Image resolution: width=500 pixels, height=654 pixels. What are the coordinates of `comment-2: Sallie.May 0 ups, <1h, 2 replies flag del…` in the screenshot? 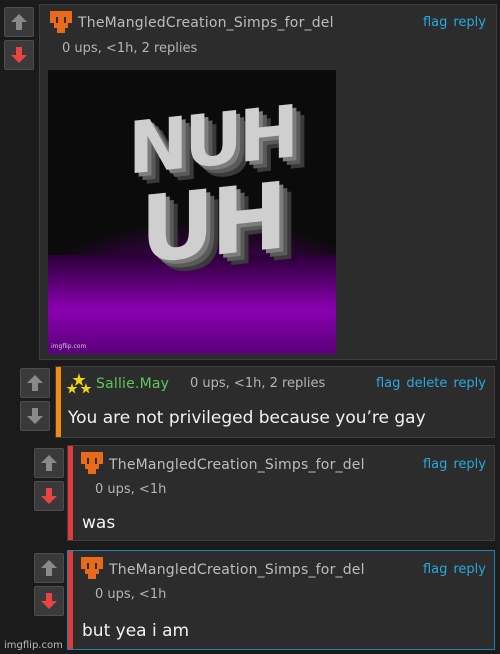 It's located at (275, 402).